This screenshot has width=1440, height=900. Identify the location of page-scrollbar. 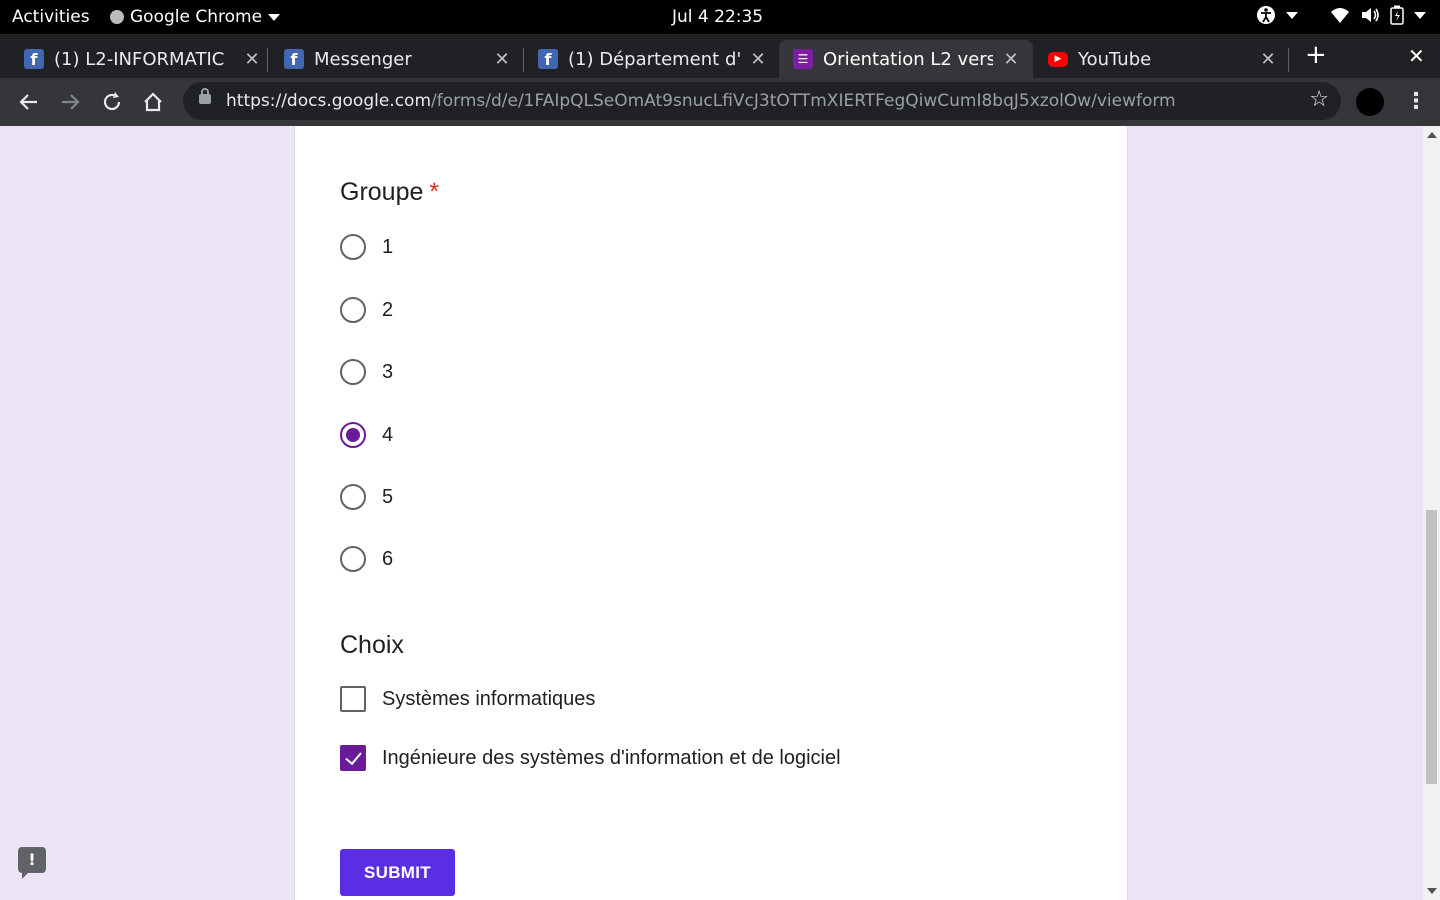
(1431, 513).